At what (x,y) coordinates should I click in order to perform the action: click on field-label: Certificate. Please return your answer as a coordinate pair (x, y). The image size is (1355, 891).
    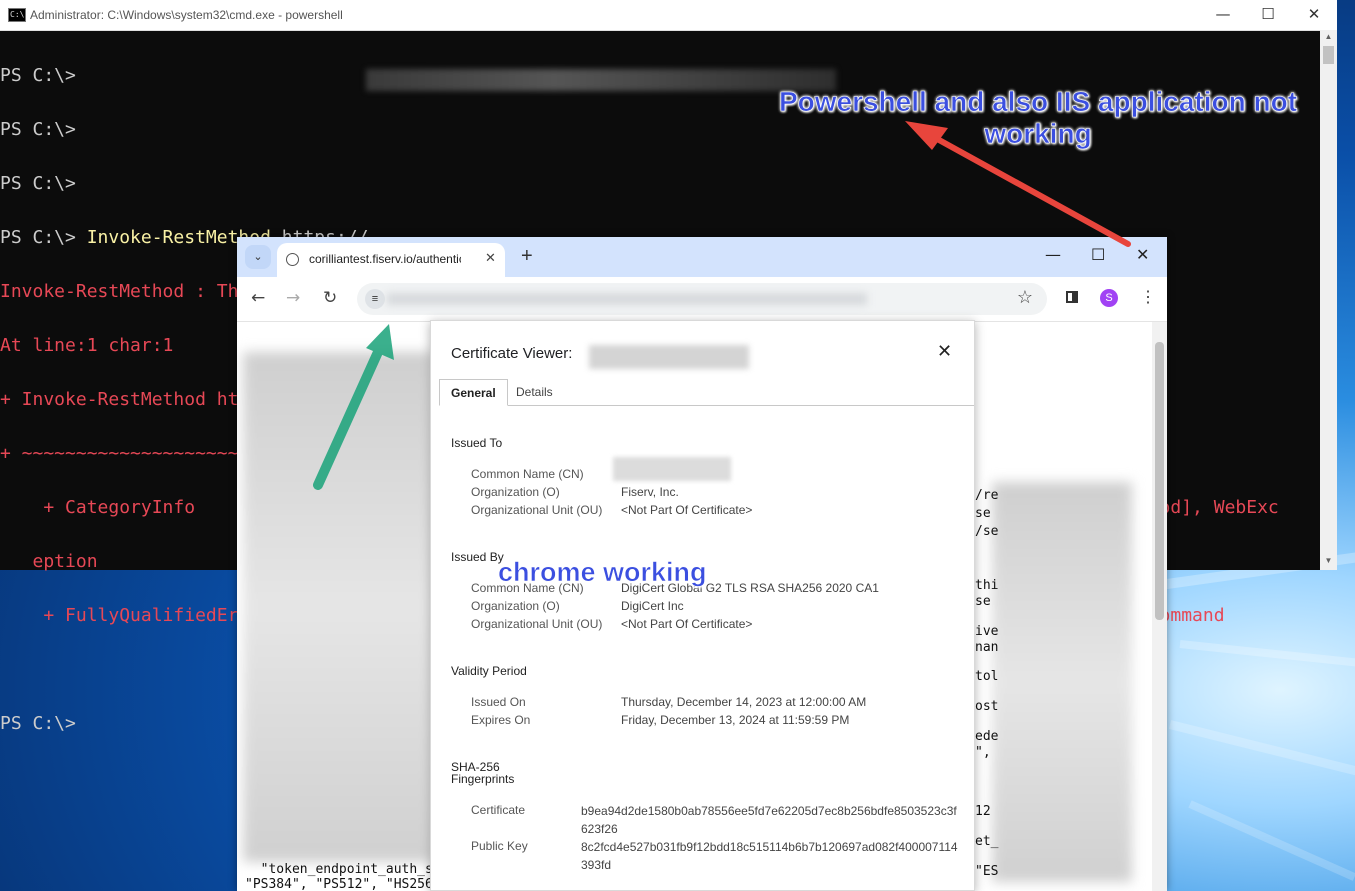
    Looking at the image, I should click on (498, 810).